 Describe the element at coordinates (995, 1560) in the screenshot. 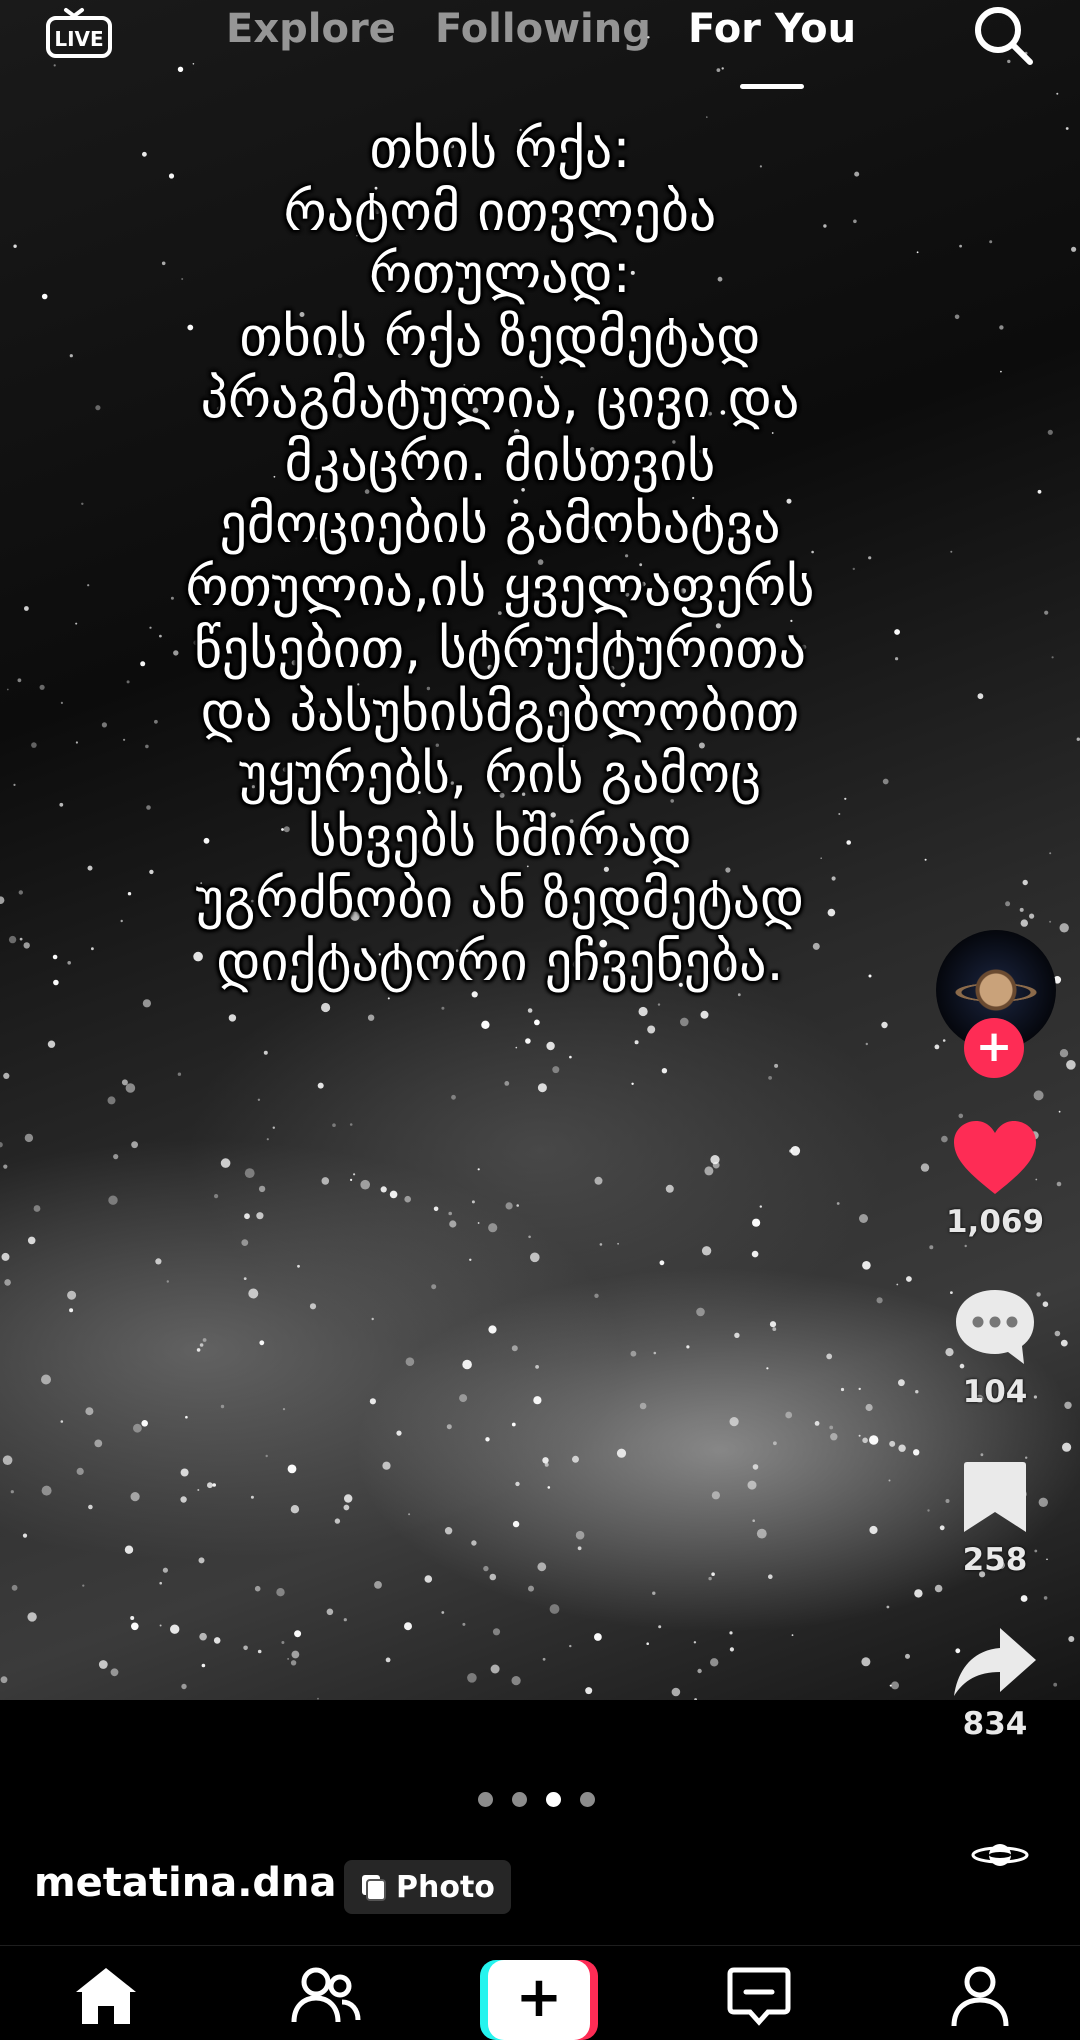

I see `save-count: 258` at that location.